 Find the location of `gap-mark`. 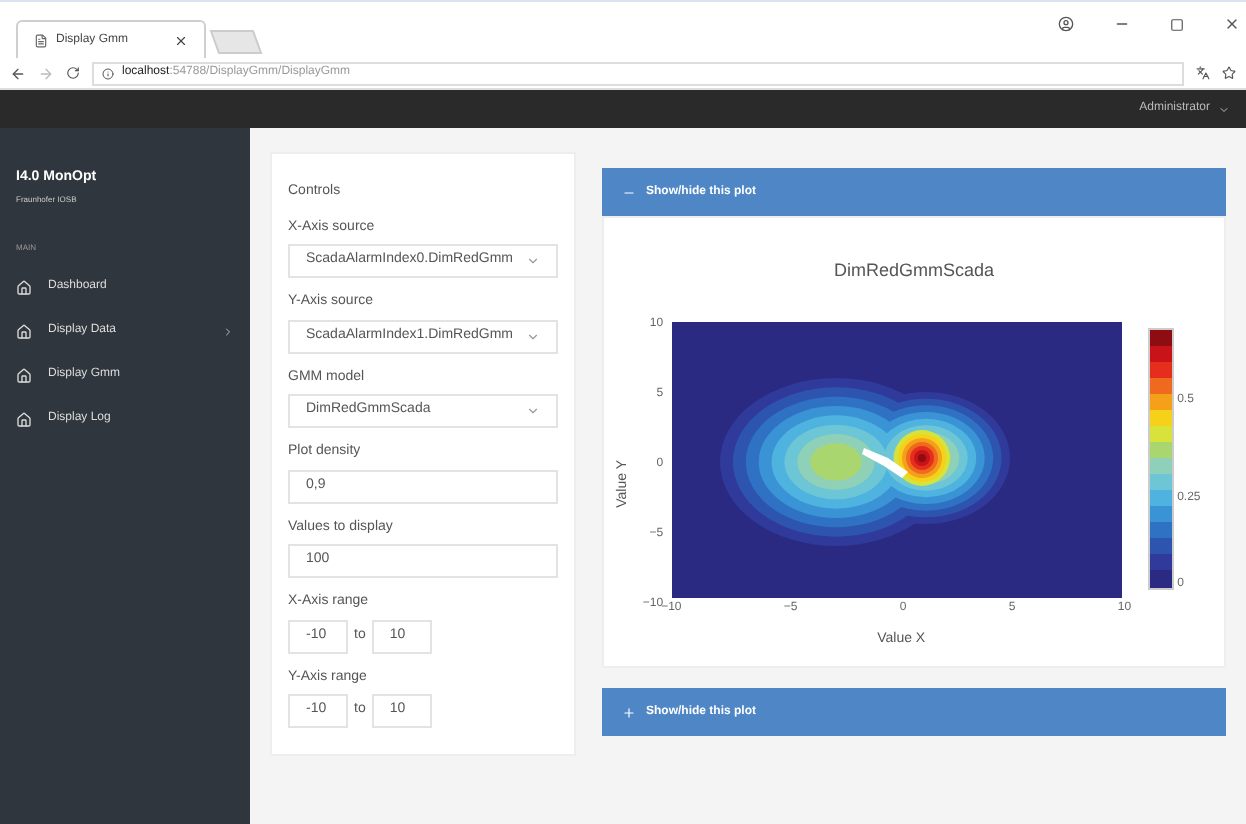

gap-mark is located at coordinates (884, 462).